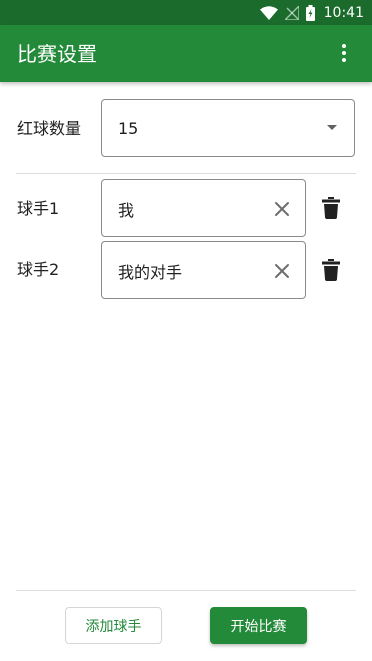 This screenshot has width=372, height=661. I want to click on red-ball-count-value: 15, so click(128, 128).